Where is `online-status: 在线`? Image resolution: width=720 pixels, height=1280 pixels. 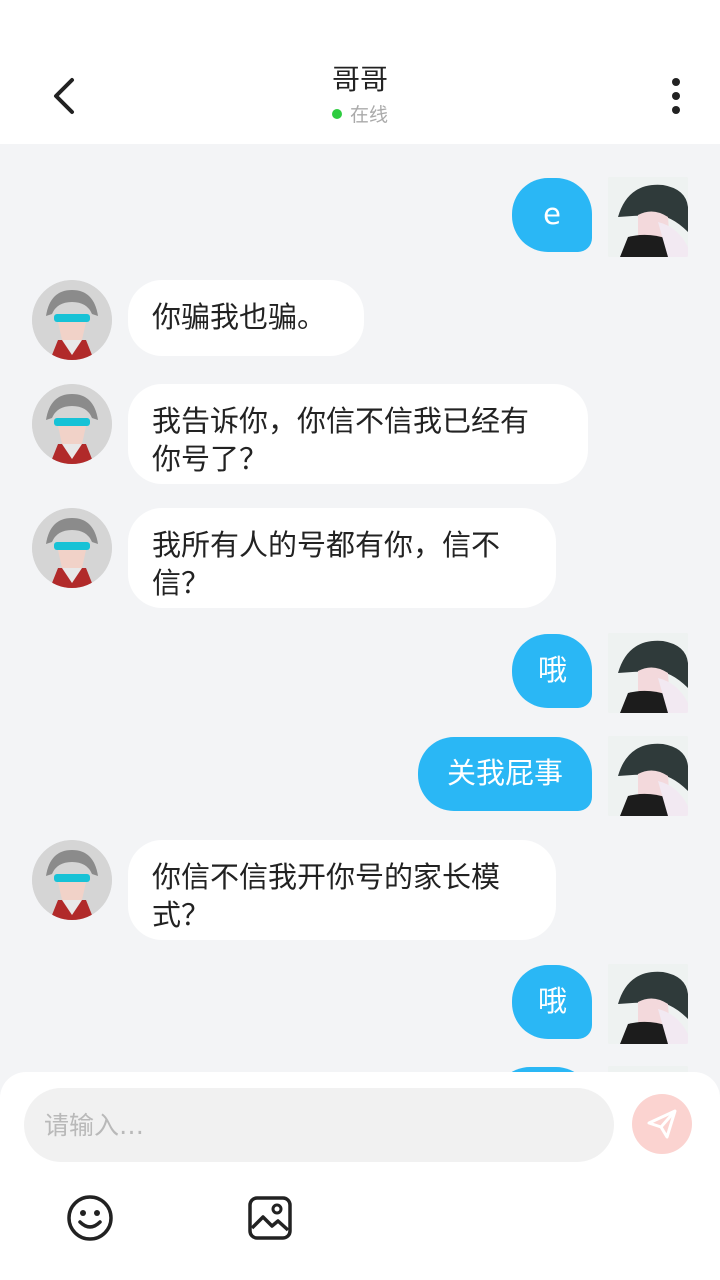 online-status: 在线 is located at coordinates (360, 113).